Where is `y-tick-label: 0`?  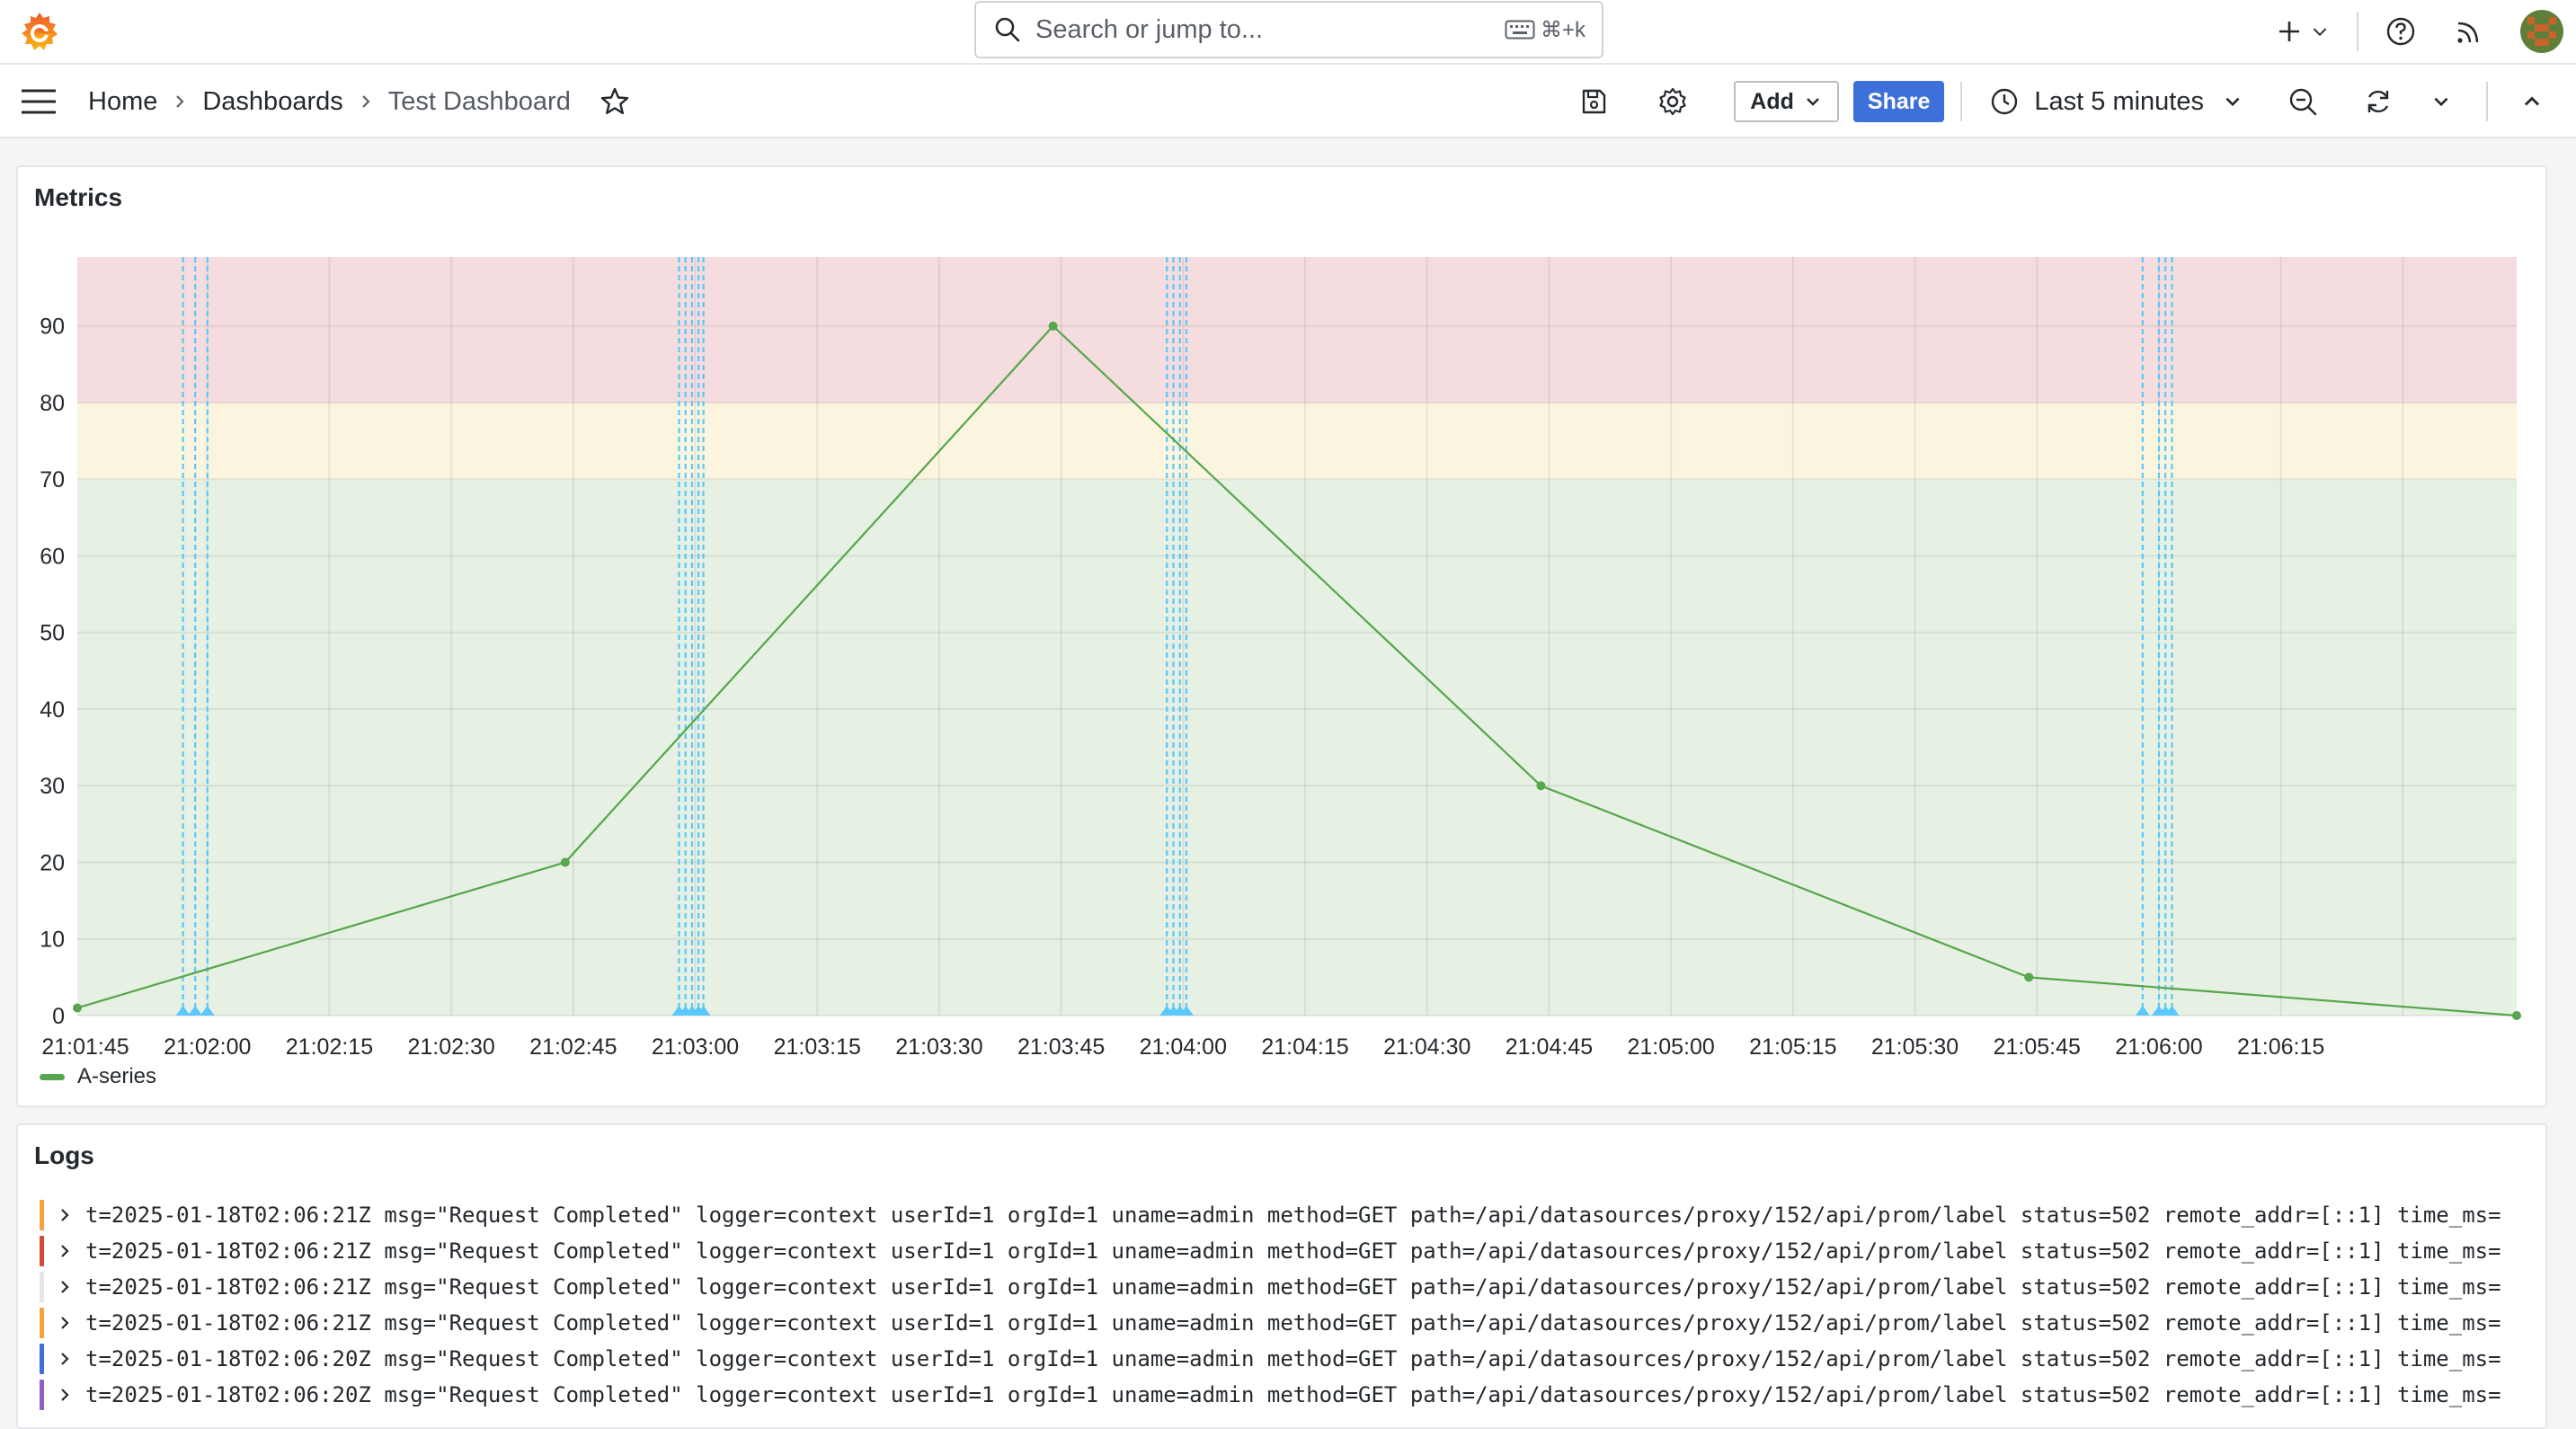 y-tick-label: 0 is located at coordinates (59, 1016).